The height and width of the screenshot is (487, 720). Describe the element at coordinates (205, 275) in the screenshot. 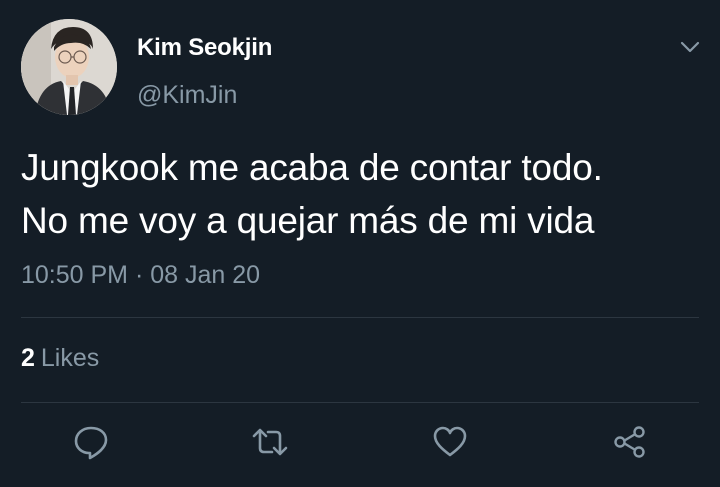

I see `tweet-date: 08 Jan 20` at that location.